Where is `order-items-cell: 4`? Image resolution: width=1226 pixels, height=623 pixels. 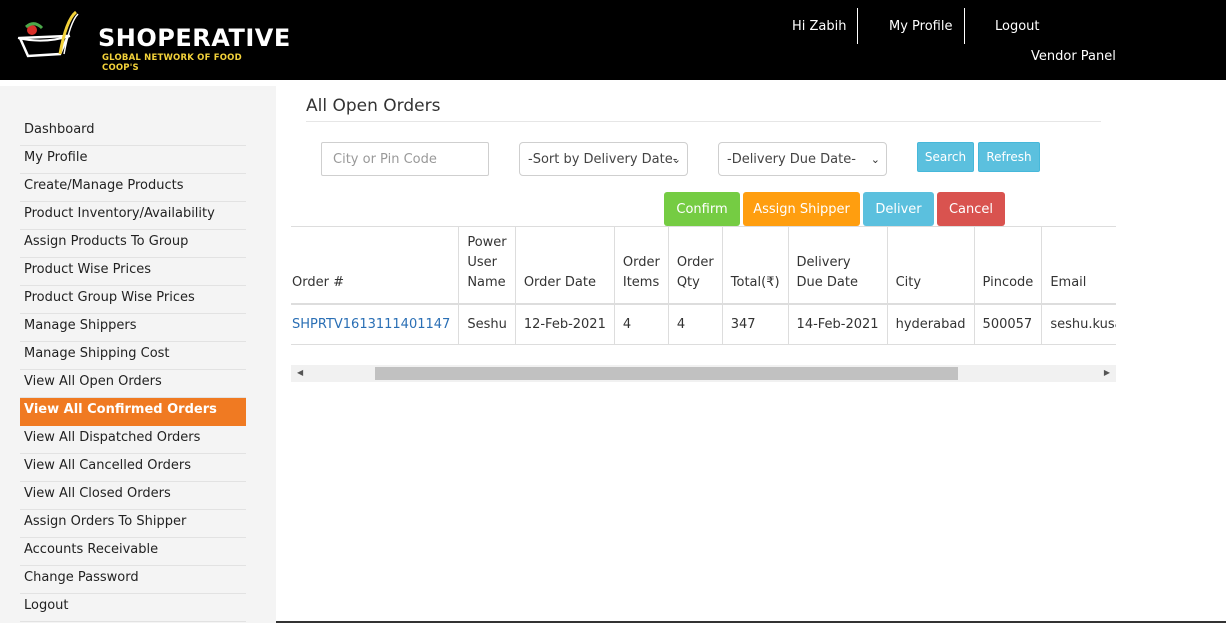 order-items-cell: 4 is located at coordinates (641, 324).